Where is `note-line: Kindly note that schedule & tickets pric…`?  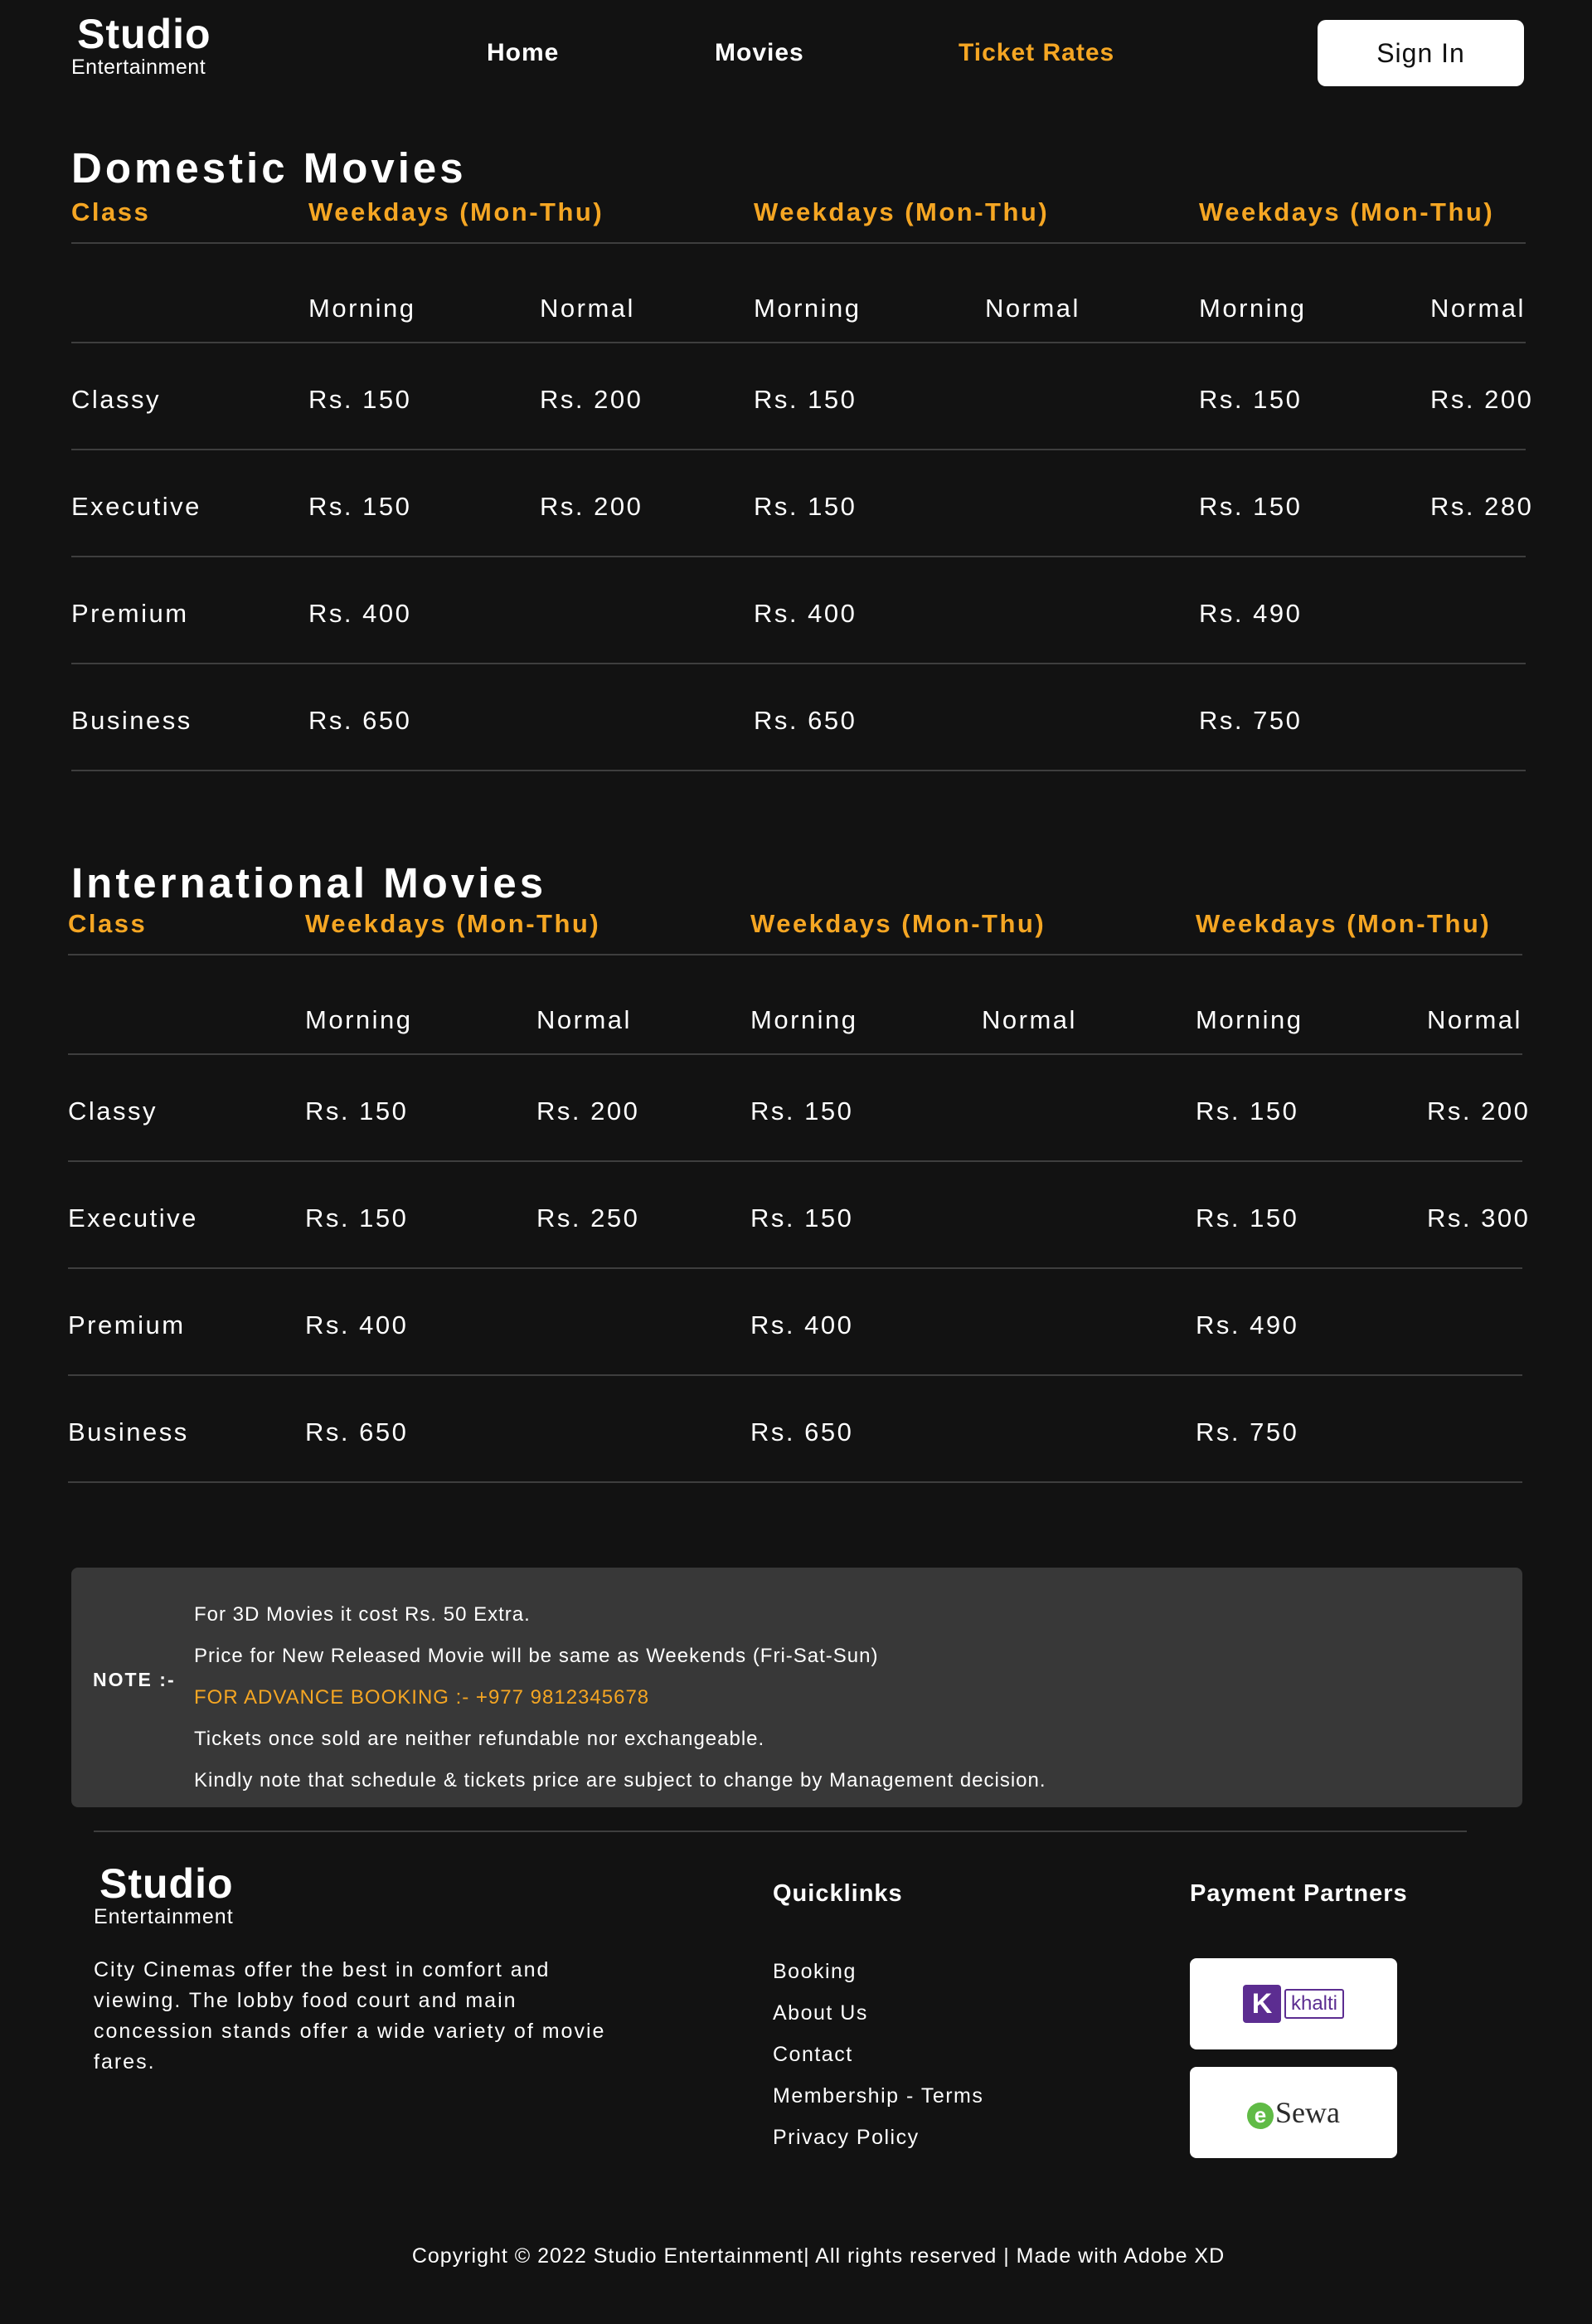
note-line: Kindly note that schedule & tickets pric… is located at coordinates (620, 1780).